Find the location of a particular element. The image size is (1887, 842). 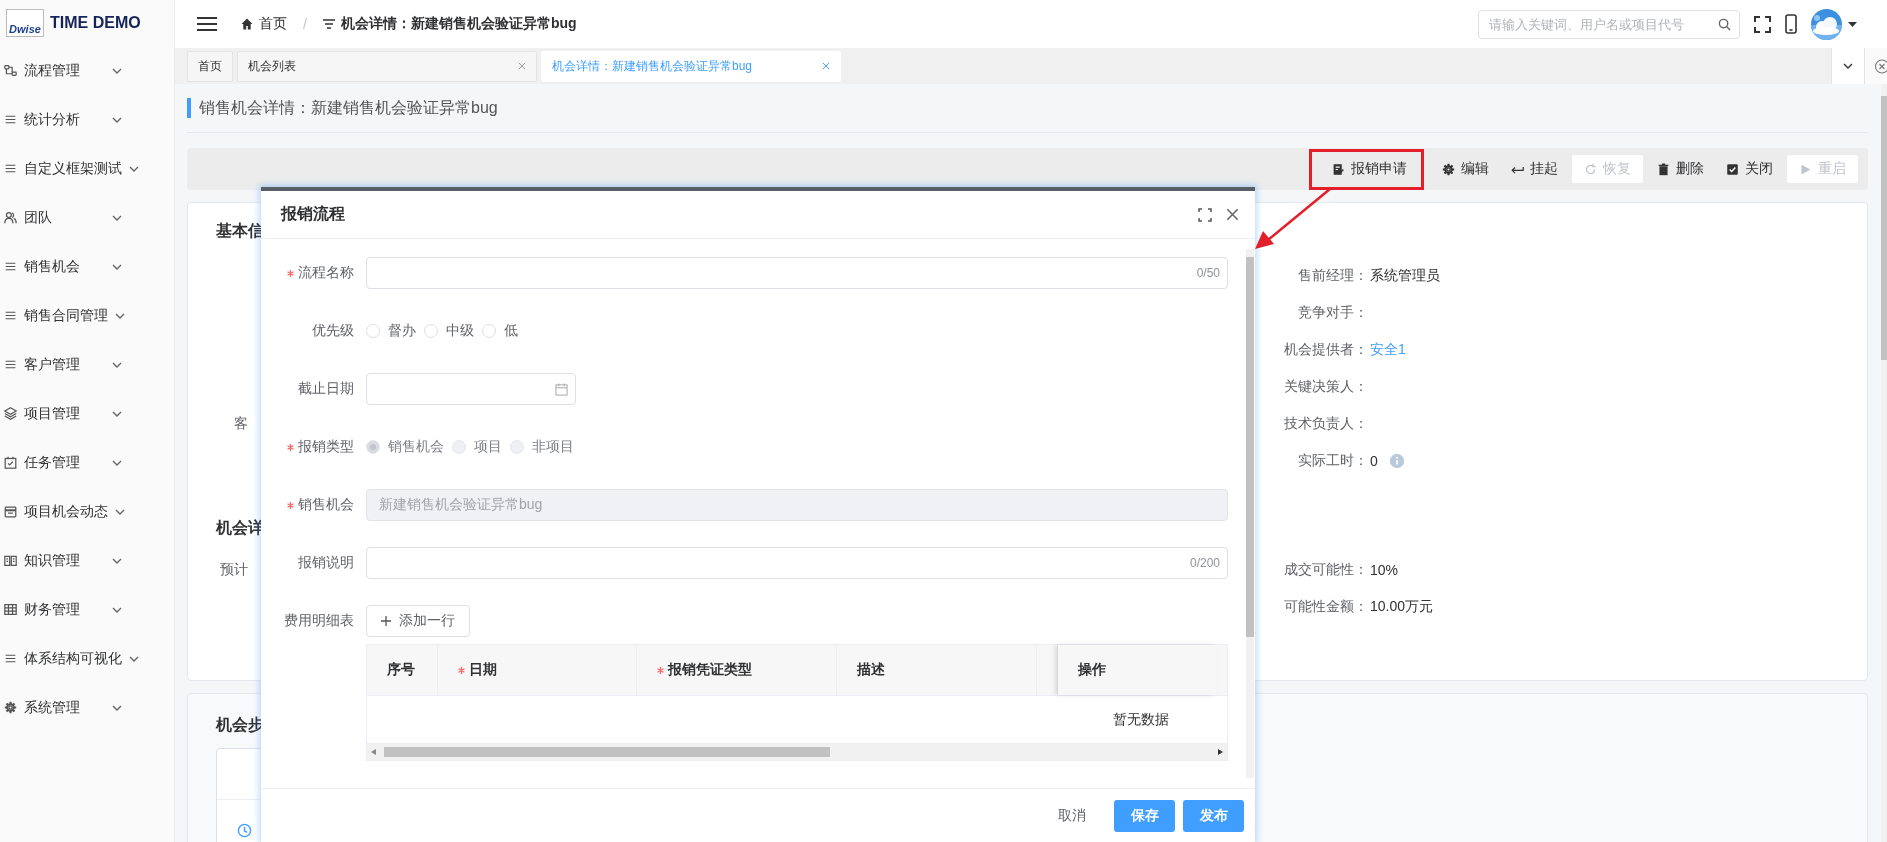

people-icon is located at coordinates (10, 217).